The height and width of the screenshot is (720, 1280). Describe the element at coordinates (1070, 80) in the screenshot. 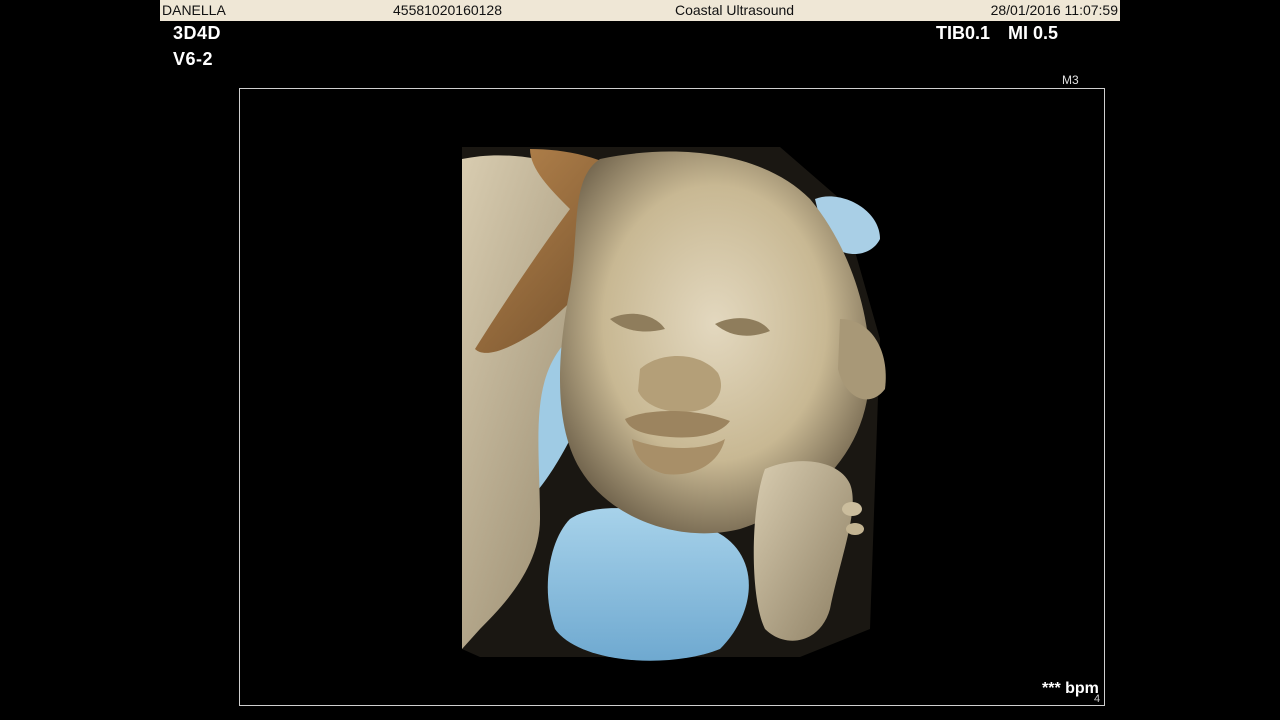

I see `map-label: M3` at that location.